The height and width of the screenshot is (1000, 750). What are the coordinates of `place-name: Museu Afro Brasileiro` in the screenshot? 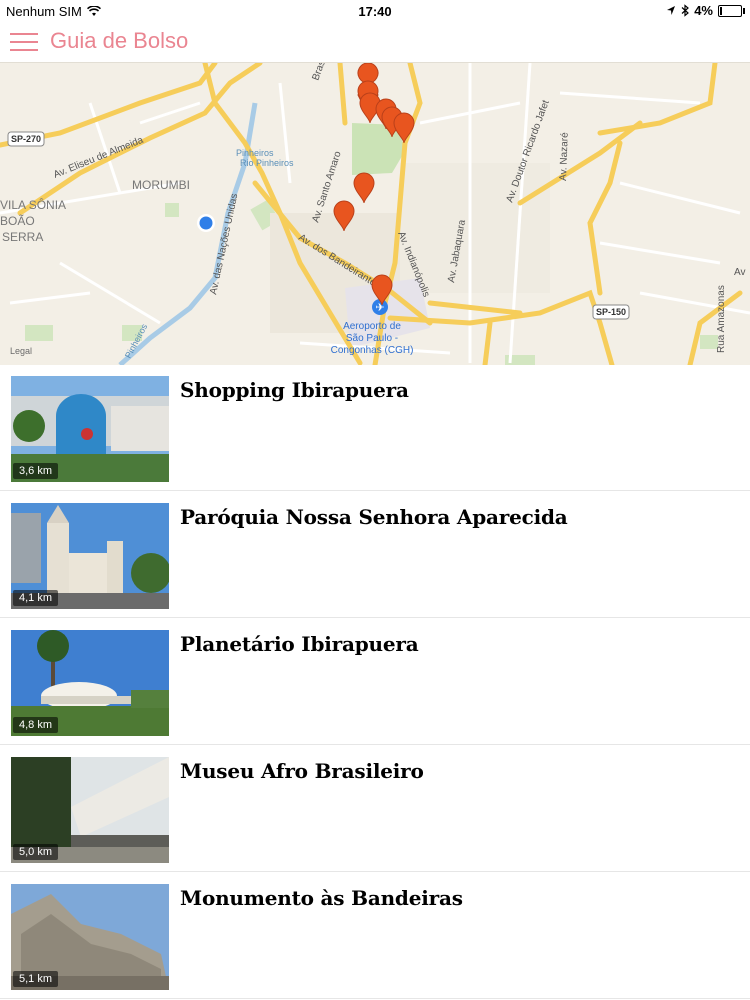 It's located at (302, 771).